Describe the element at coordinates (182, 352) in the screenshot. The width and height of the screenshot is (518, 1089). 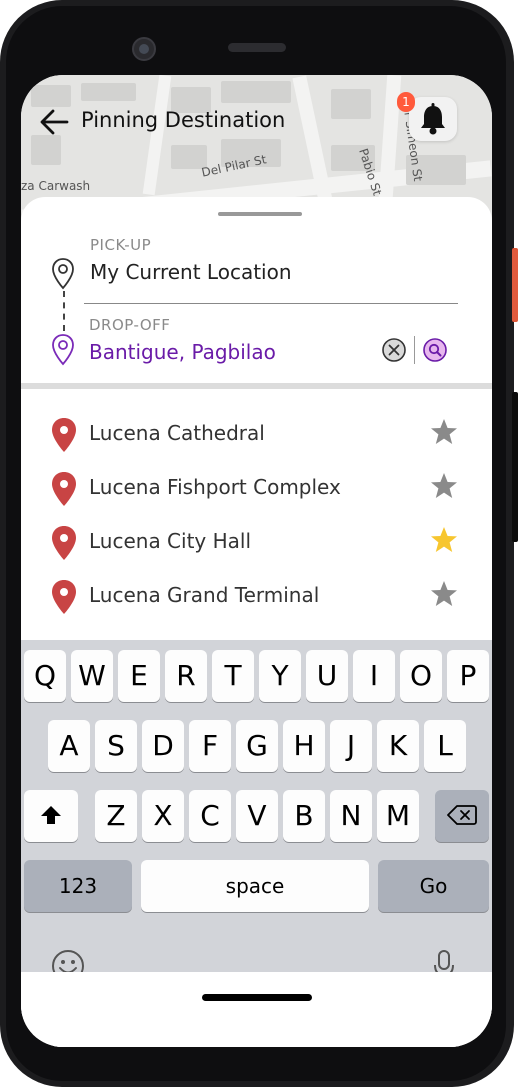
I see `dropoff-field: Bantigue, Pagbilao` at that location.